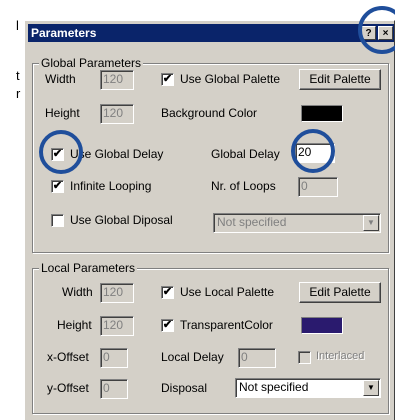  What do you see at coordinates (297, 223) in the screenshot?
I see `global-disposal-select: Not specified ▼` at bounding box center [297, 223].